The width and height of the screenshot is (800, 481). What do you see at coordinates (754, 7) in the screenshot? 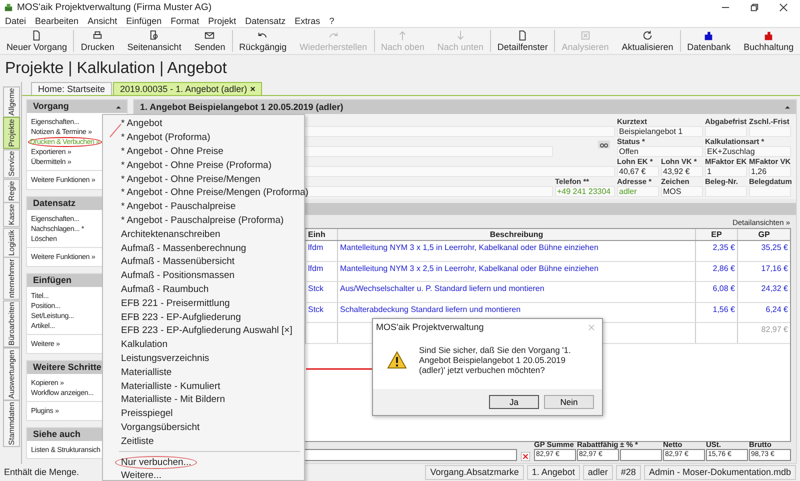
I see `restore-icon` at bounding box center [754, 7].